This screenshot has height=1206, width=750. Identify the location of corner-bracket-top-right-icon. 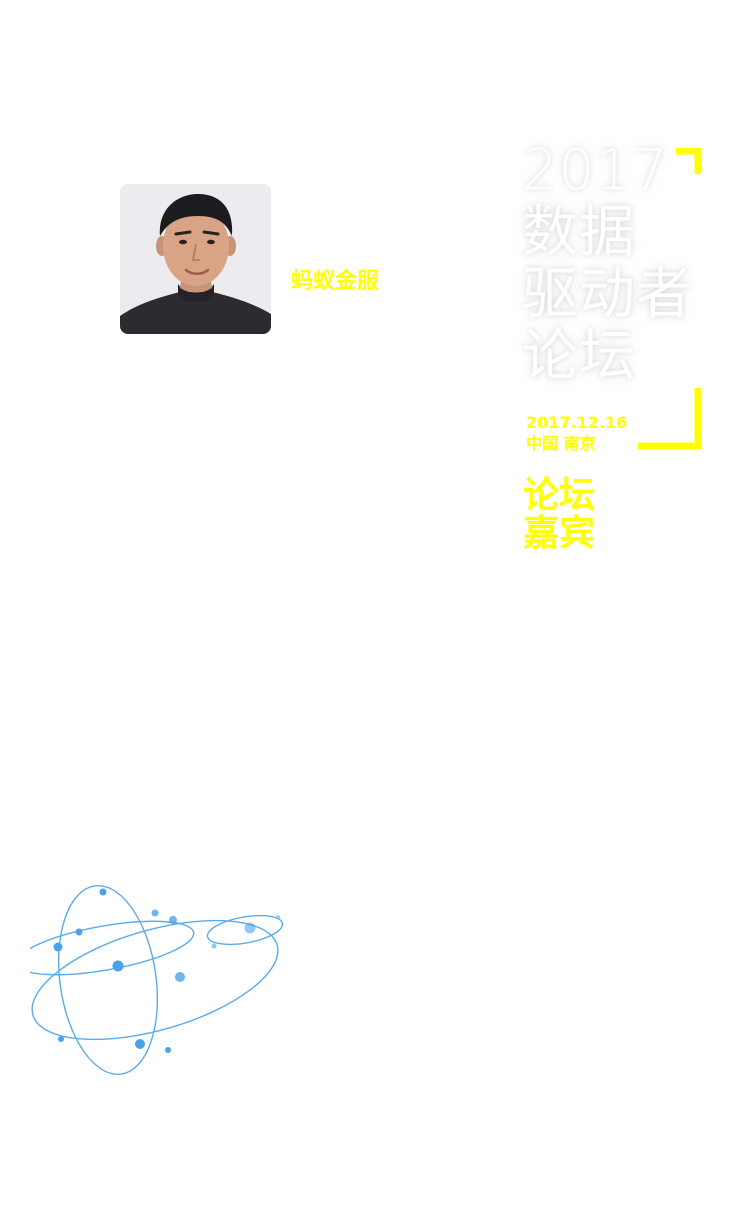
(689, 161).